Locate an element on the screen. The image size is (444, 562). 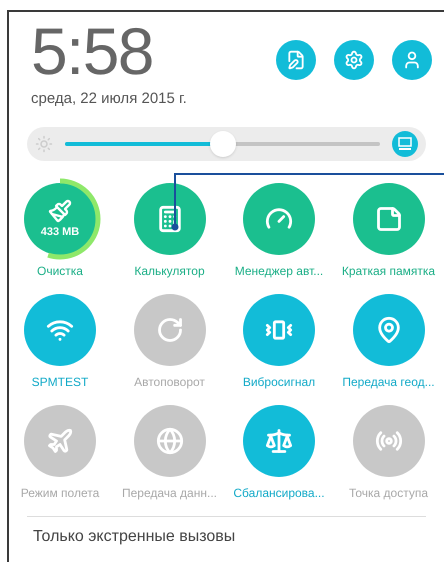
auto-brightness-icon is located at coordinates (405, 143).